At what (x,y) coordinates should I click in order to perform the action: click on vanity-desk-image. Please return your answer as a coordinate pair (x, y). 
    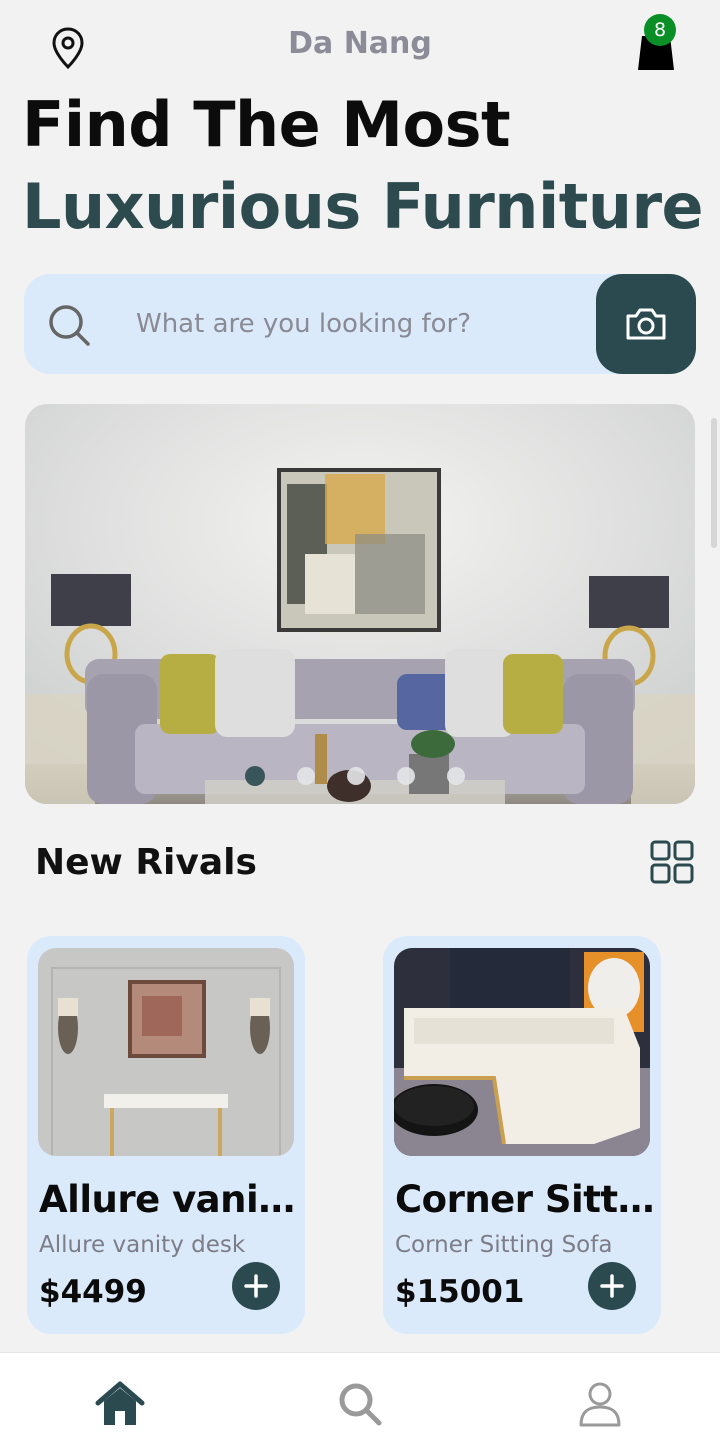
    Looking at the image, I should click on (166, 1052).